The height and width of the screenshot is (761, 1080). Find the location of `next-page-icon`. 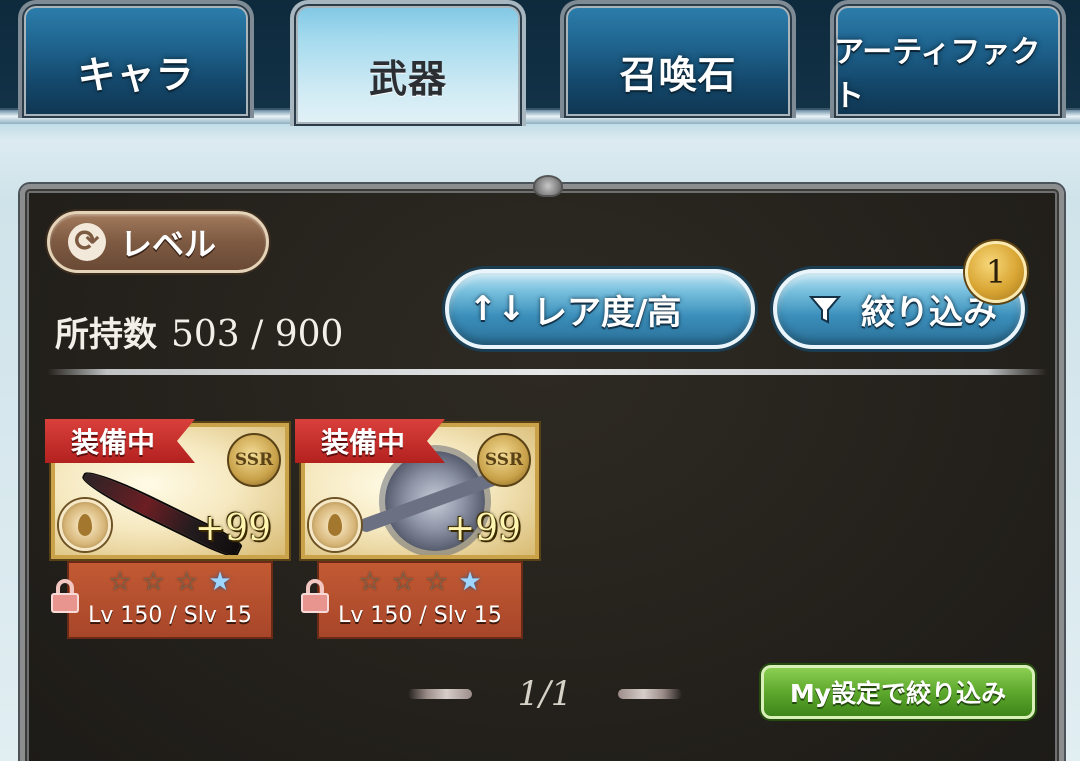

next-page-icon is located at coordinates (650, 694).